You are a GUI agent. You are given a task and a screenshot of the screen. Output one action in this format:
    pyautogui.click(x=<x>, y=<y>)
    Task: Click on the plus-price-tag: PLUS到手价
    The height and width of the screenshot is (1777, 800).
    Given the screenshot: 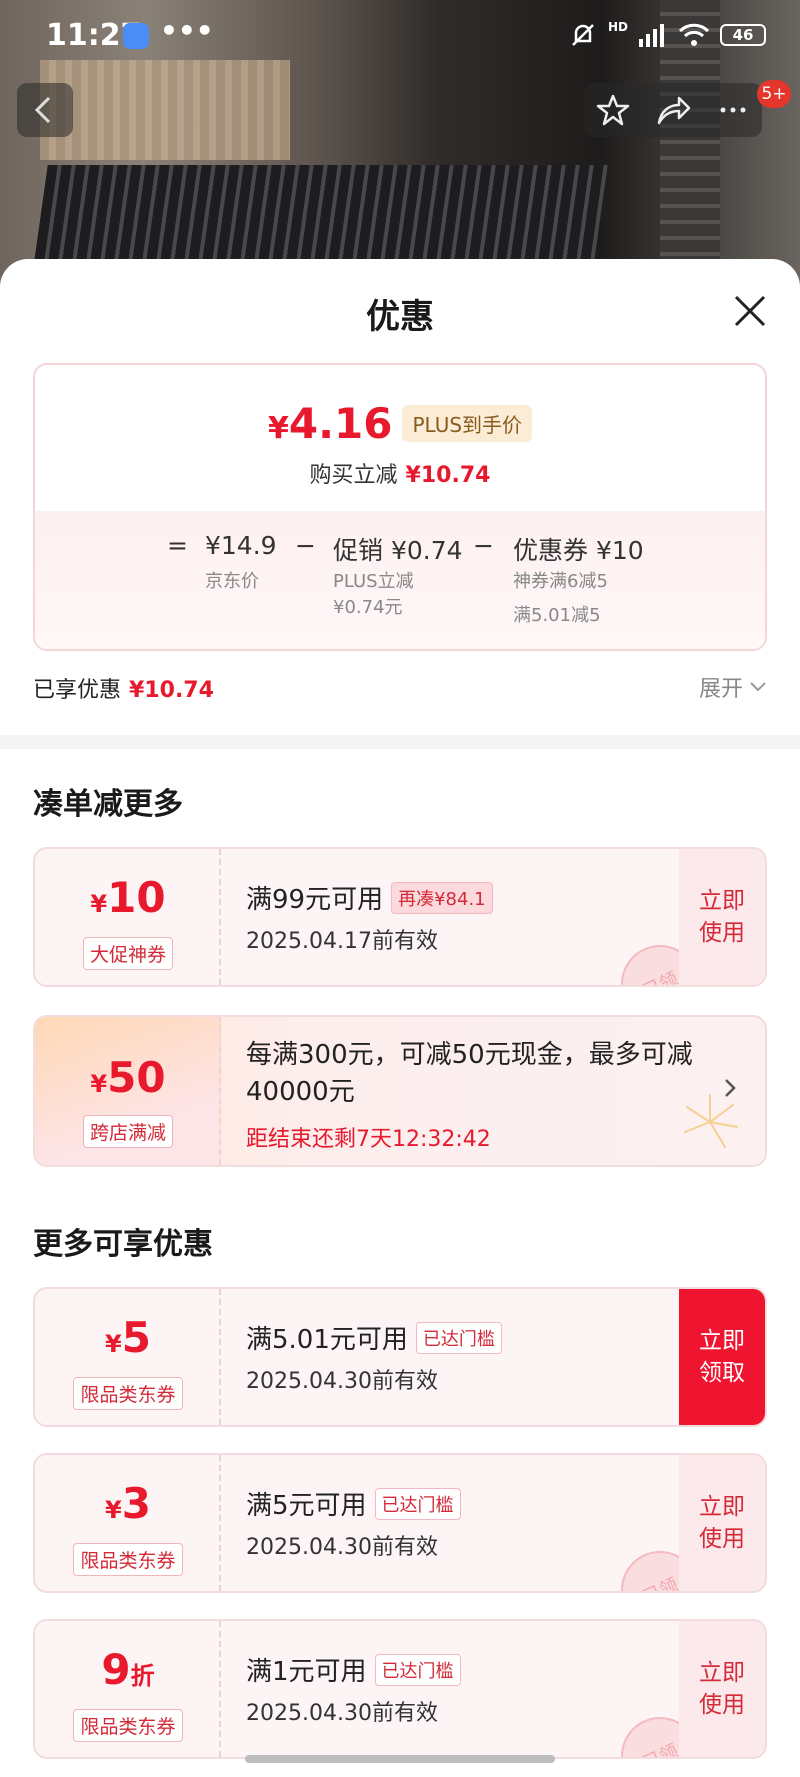 What is the action you would take?
    pyautogui.click(x=467, y=423)
    